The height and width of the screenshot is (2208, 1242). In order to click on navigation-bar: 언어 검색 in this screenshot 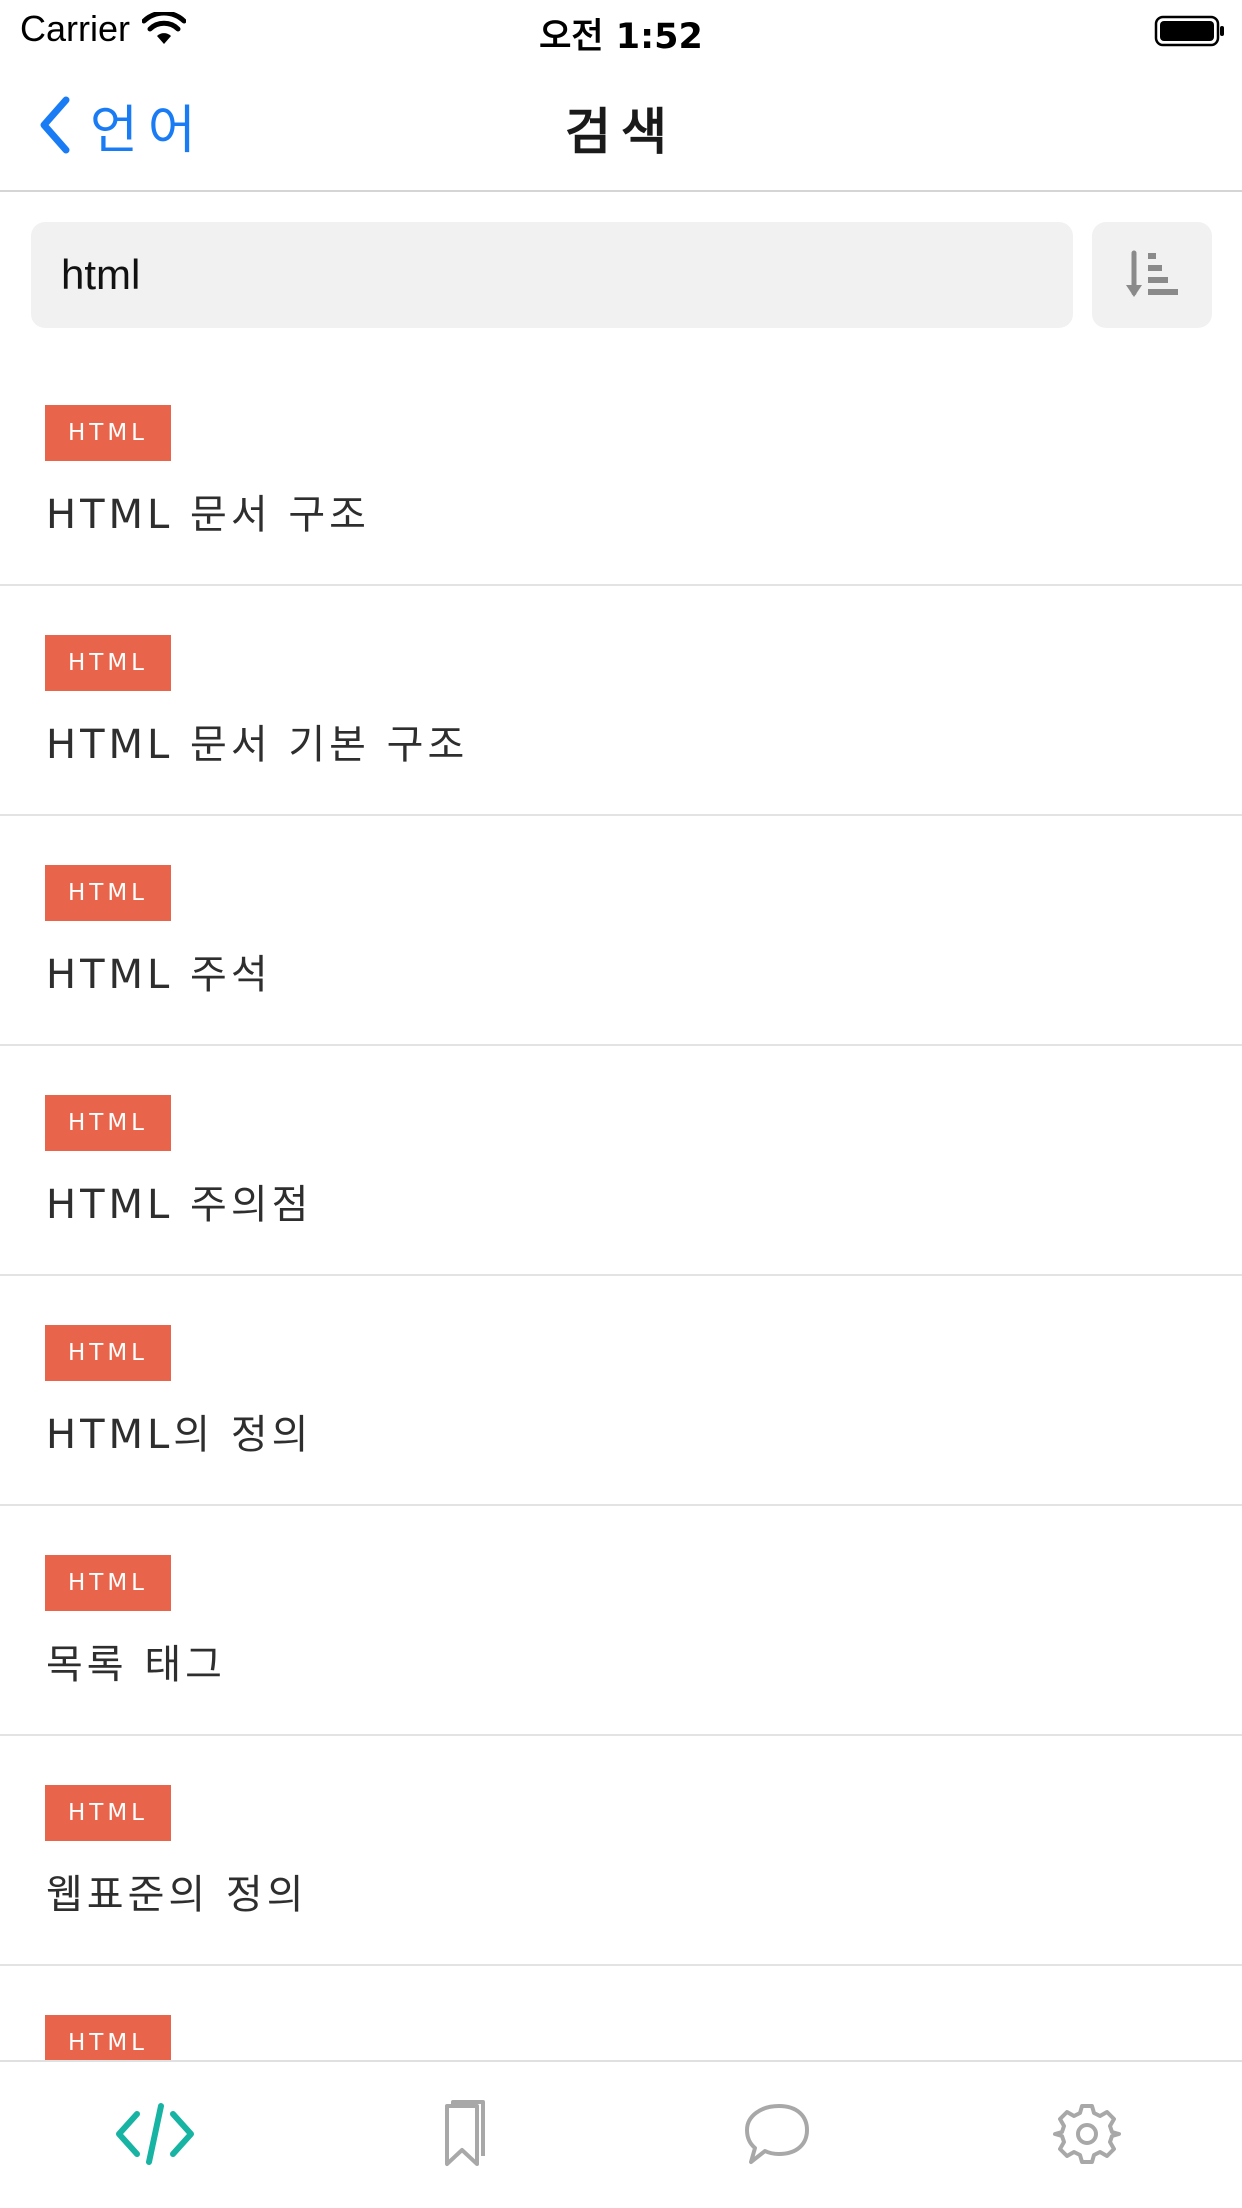, I will do `click(621, 127)`.